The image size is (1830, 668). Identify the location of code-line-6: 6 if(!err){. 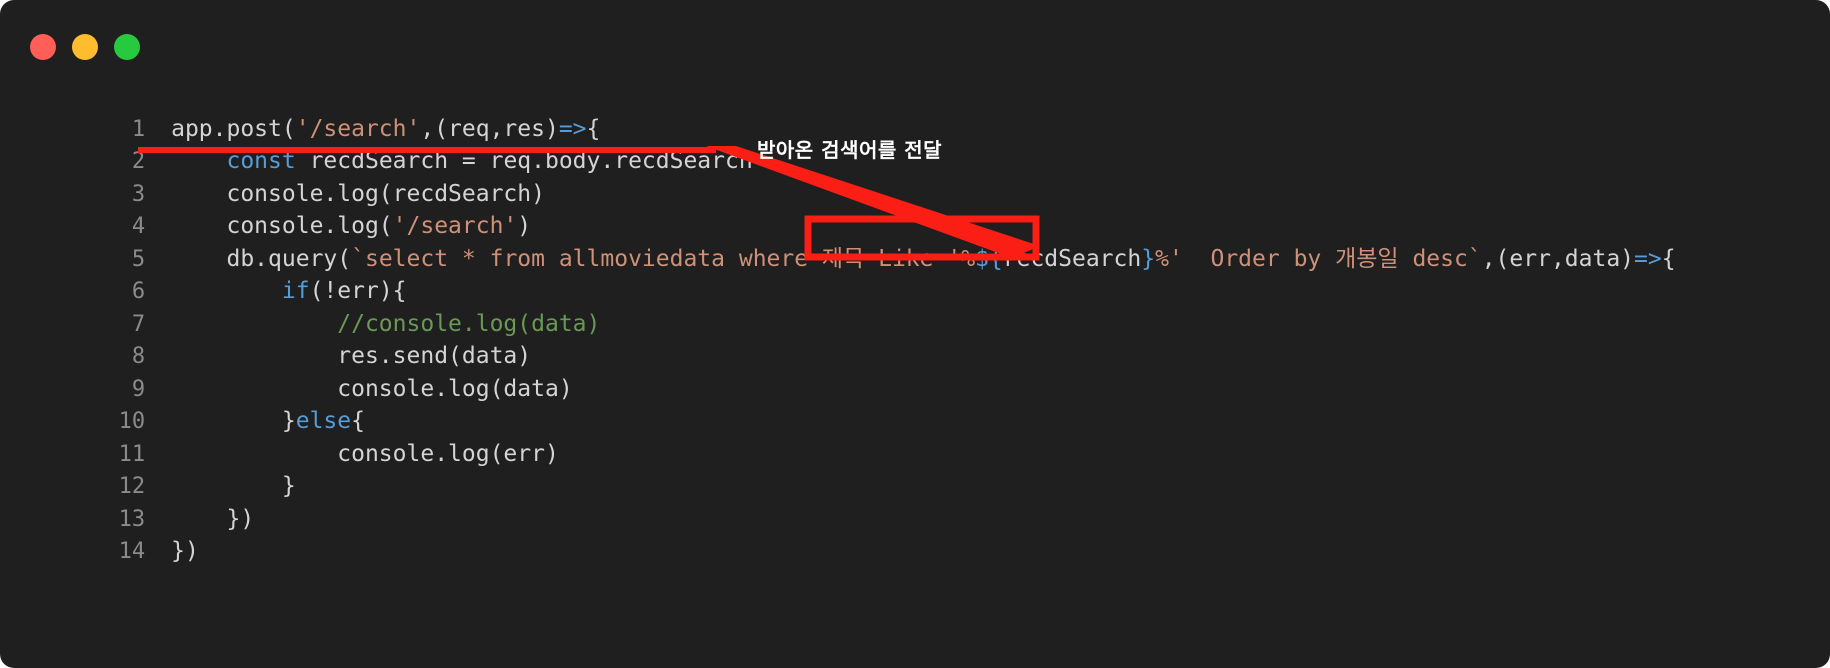
(915, 273).